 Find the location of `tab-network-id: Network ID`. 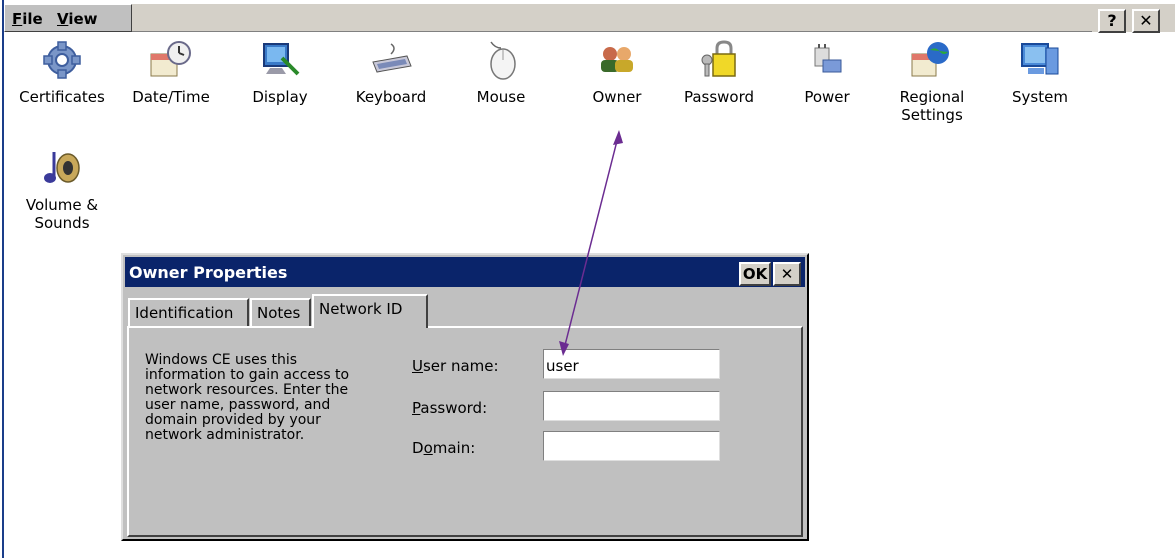

tab-network-id: Network ID is located at coordinates (370, 311).